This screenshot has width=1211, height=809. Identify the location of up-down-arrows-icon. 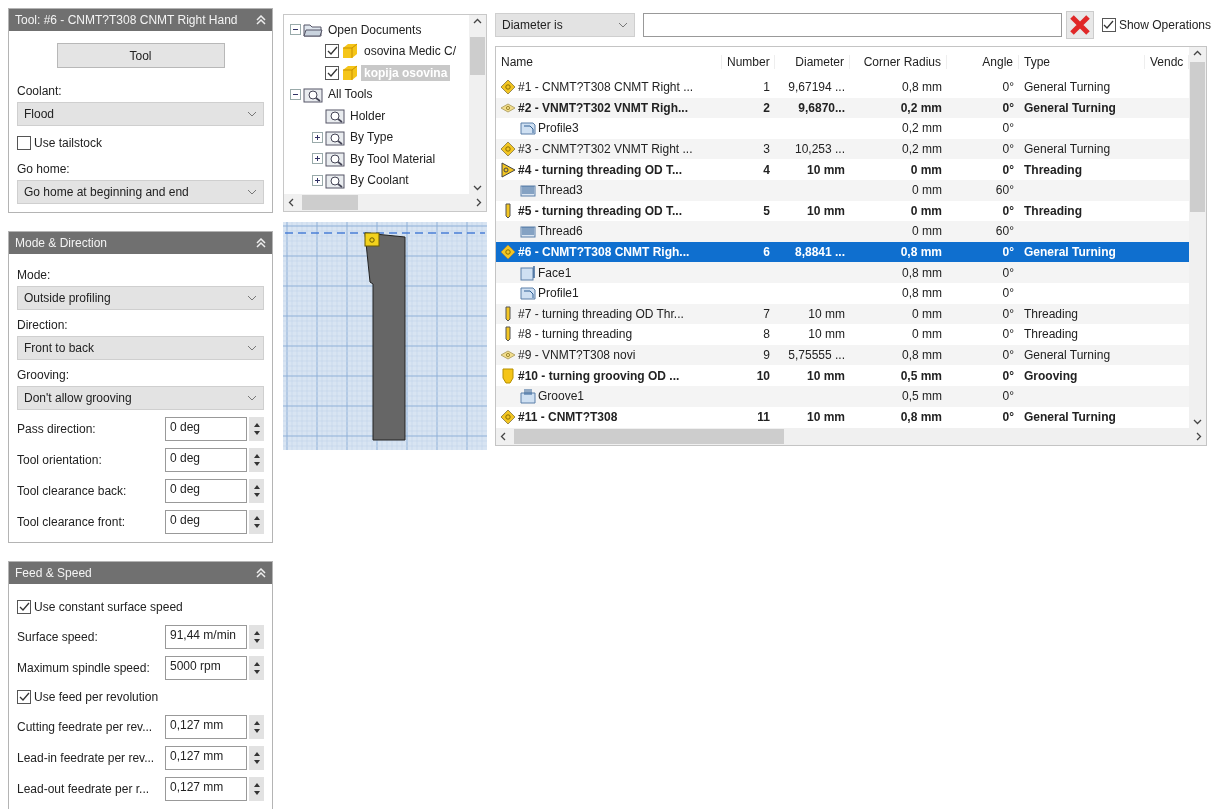
(256, 727).